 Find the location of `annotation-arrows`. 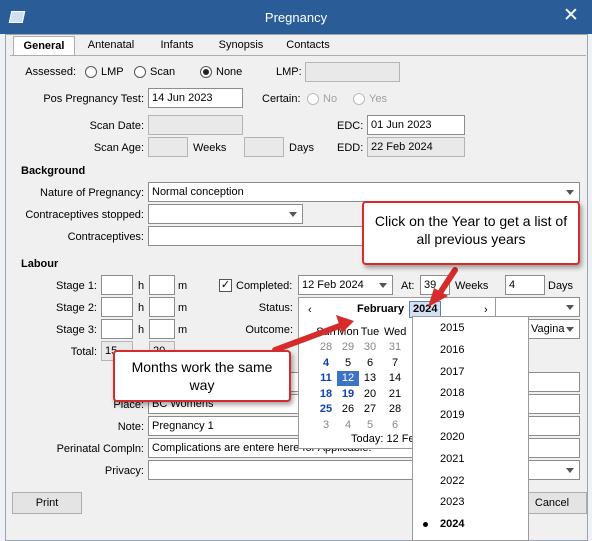

annotation-arrows is located at coordinates (365, 310).